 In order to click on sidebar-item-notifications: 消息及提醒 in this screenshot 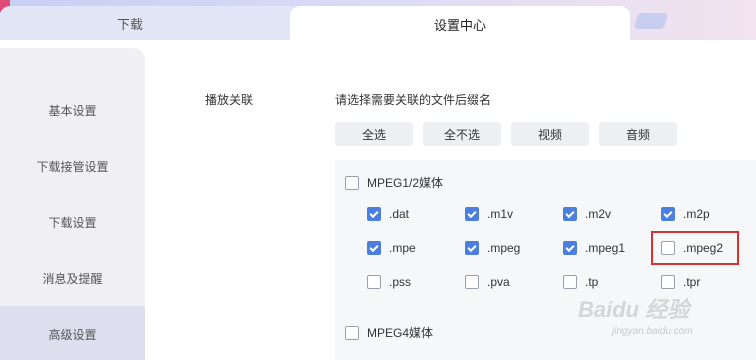, I will do `click(72, 278)`.